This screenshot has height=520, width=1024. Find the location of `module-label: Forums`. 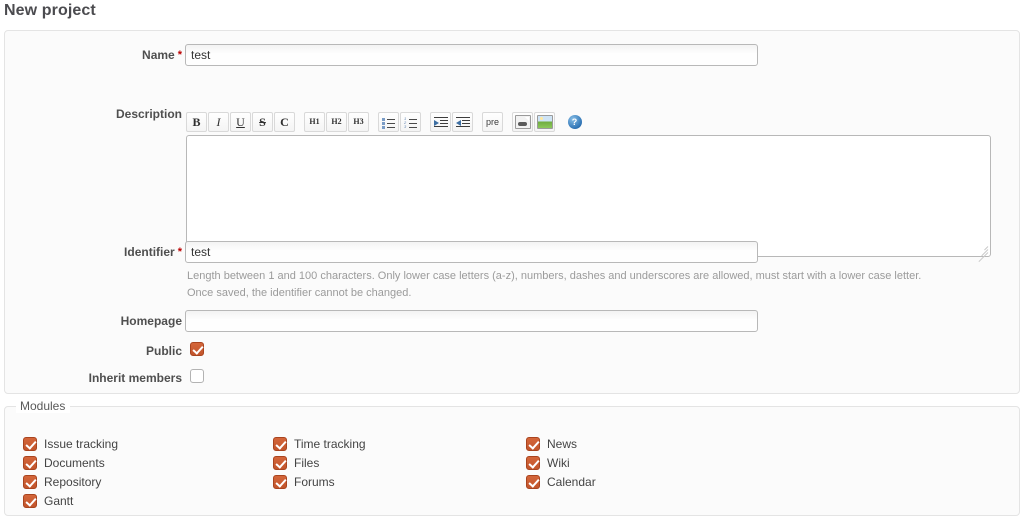

module-label: Forums is located at coordinates (314, 481).